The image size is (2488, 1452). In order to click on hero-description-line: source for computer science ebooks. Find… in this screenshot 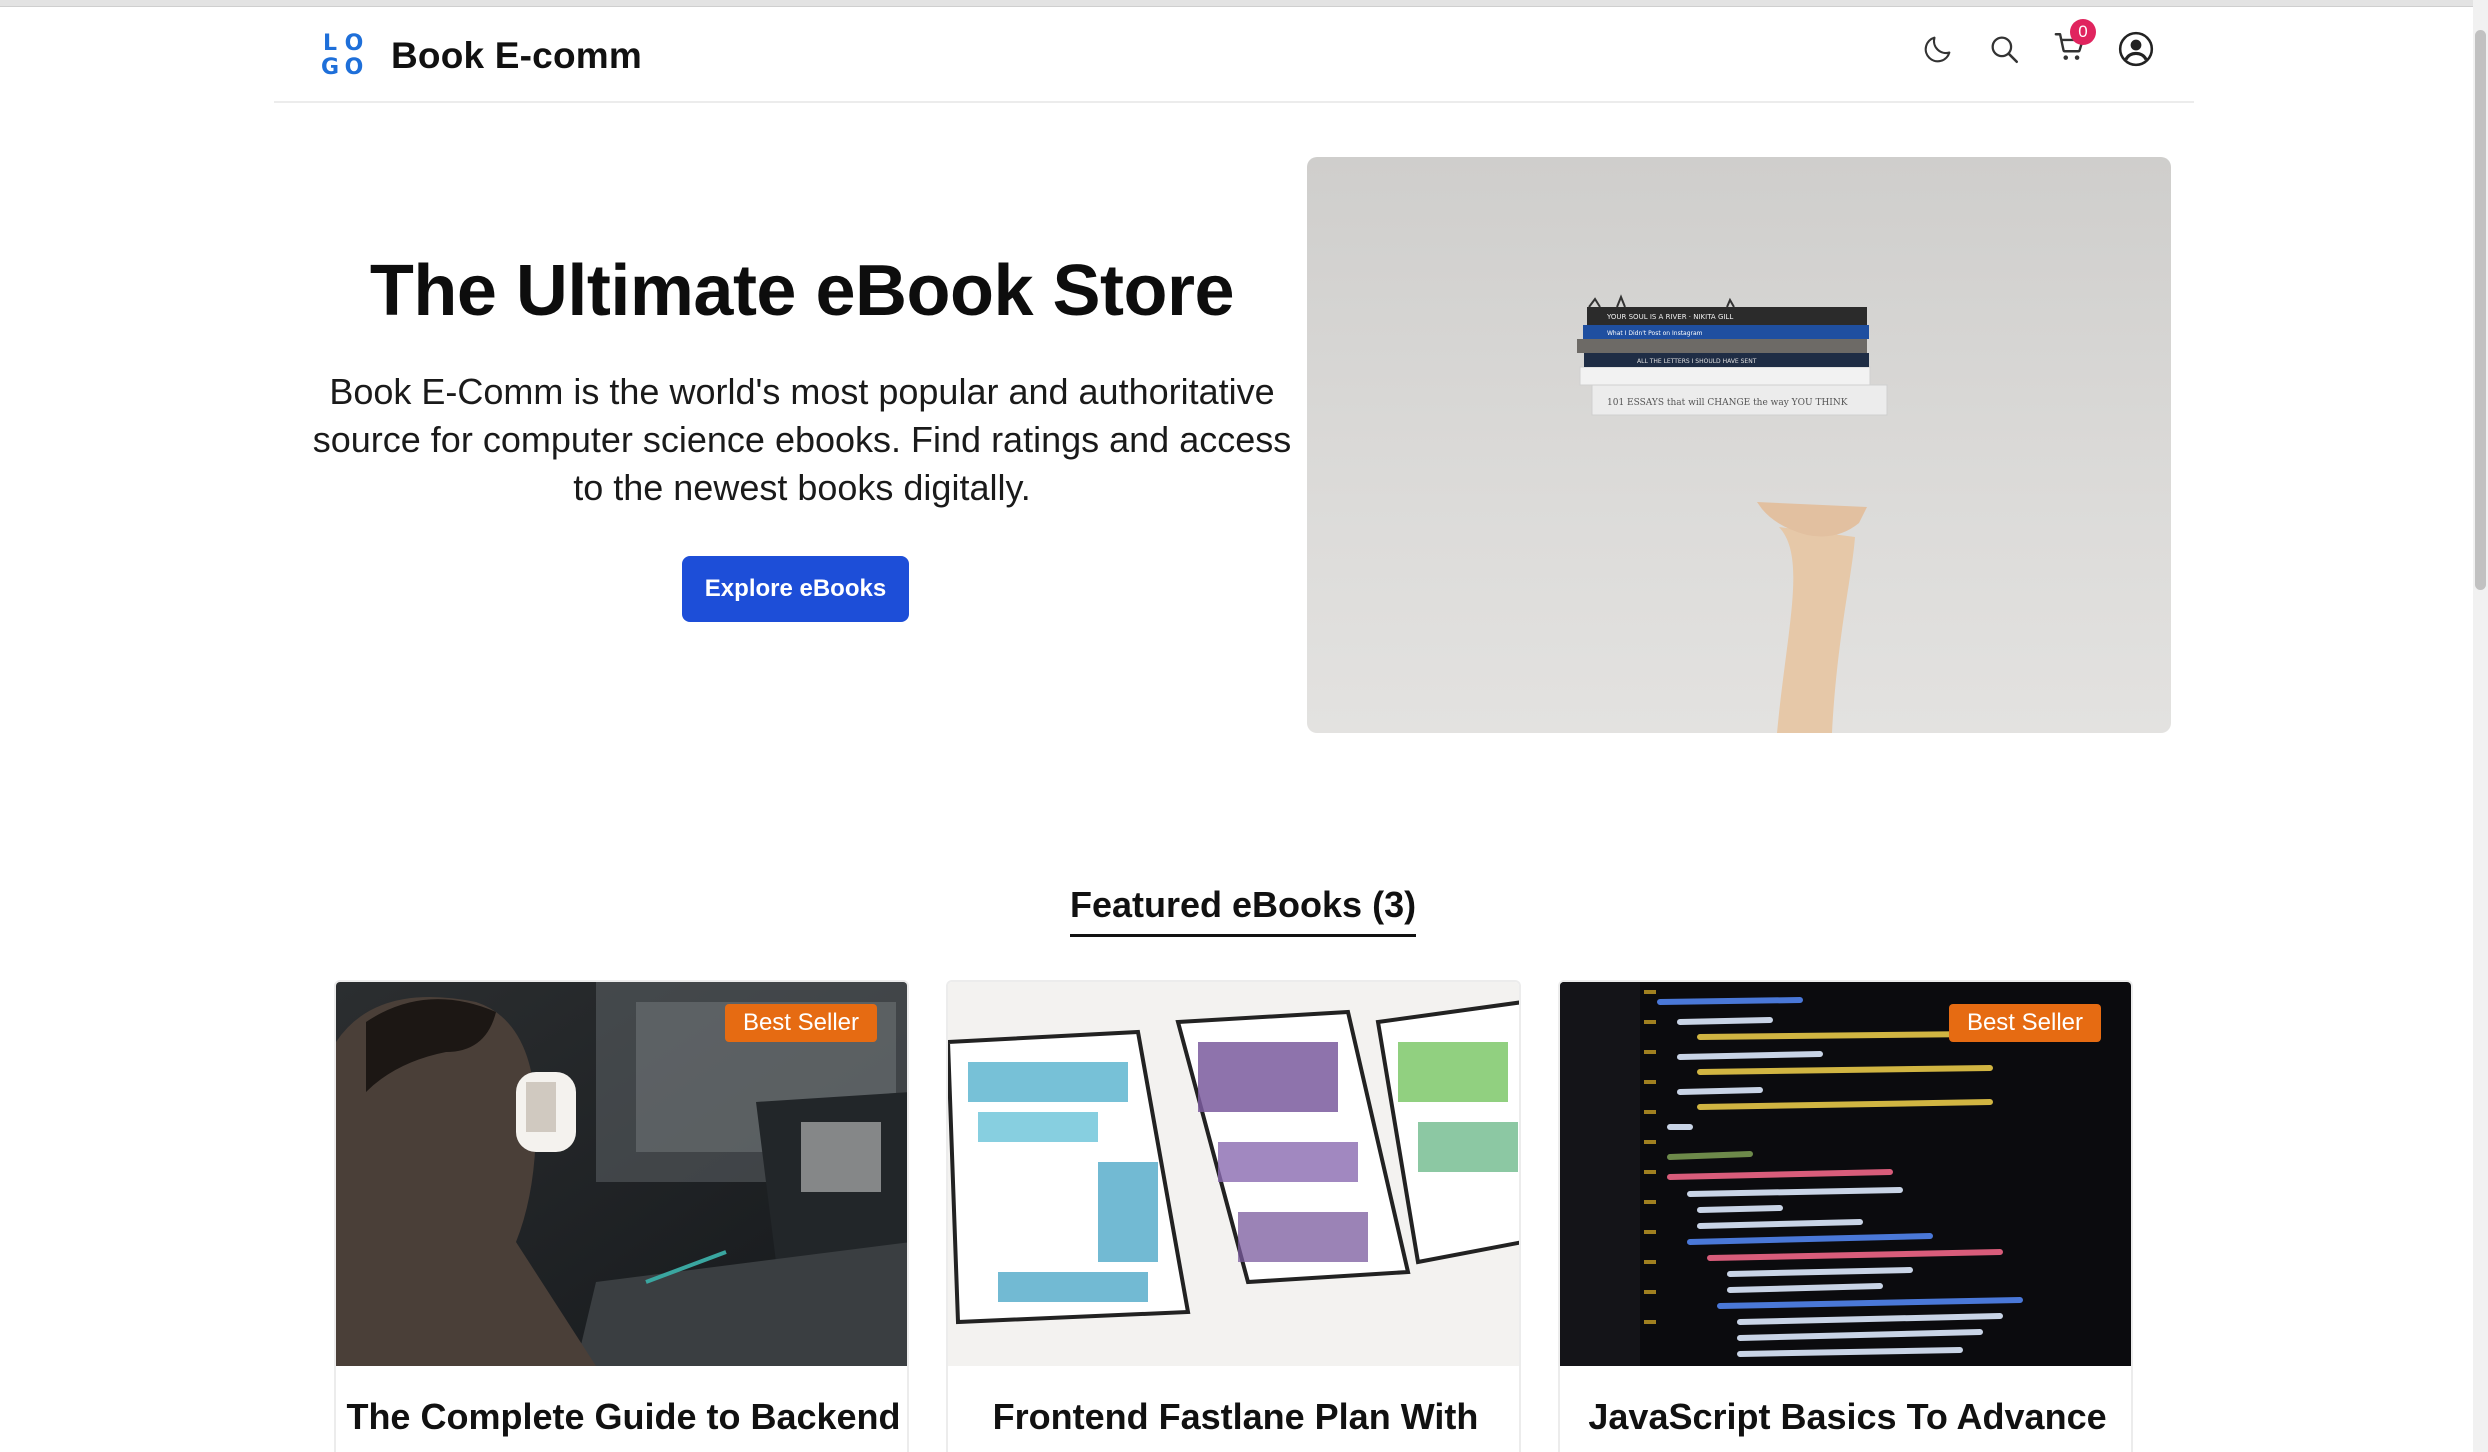, I will do `click(802, 439)`.